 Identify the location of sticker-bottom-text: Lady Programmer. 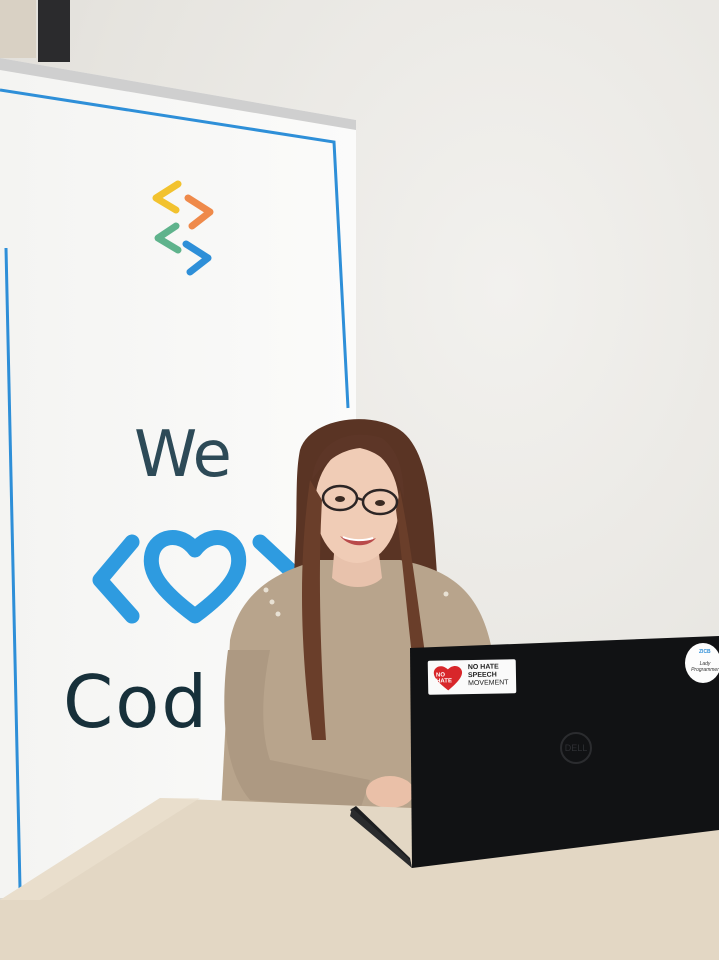
(705, 667).